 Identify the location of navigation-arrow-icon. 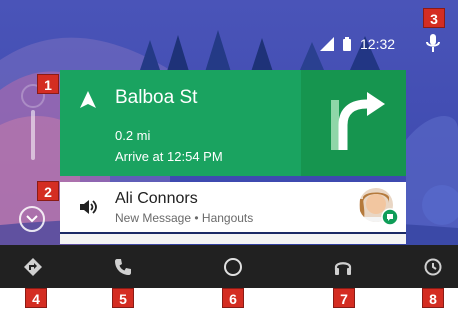
(88, 99).